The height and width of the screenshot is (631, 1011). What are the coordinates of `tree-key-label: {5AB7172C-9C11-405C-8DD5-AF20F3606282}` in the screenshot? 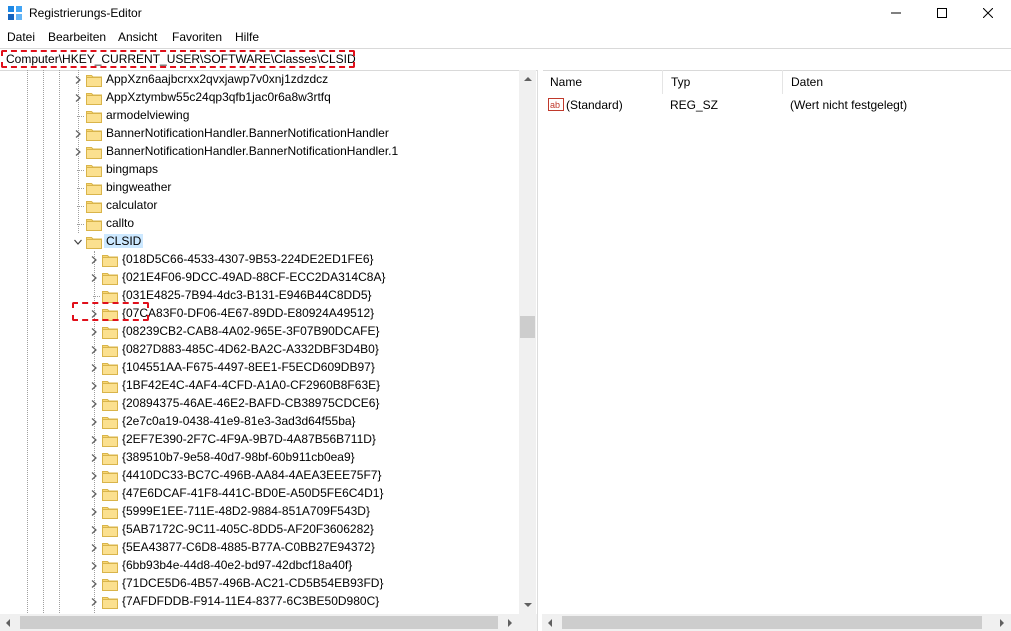 It's located at (248, 529).